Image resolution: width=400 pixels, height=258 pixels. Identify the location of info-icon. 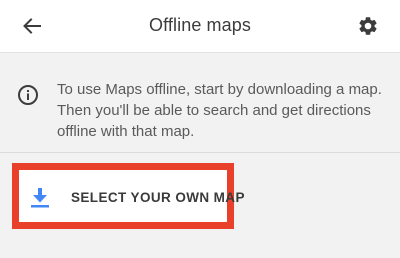
(28, 95).